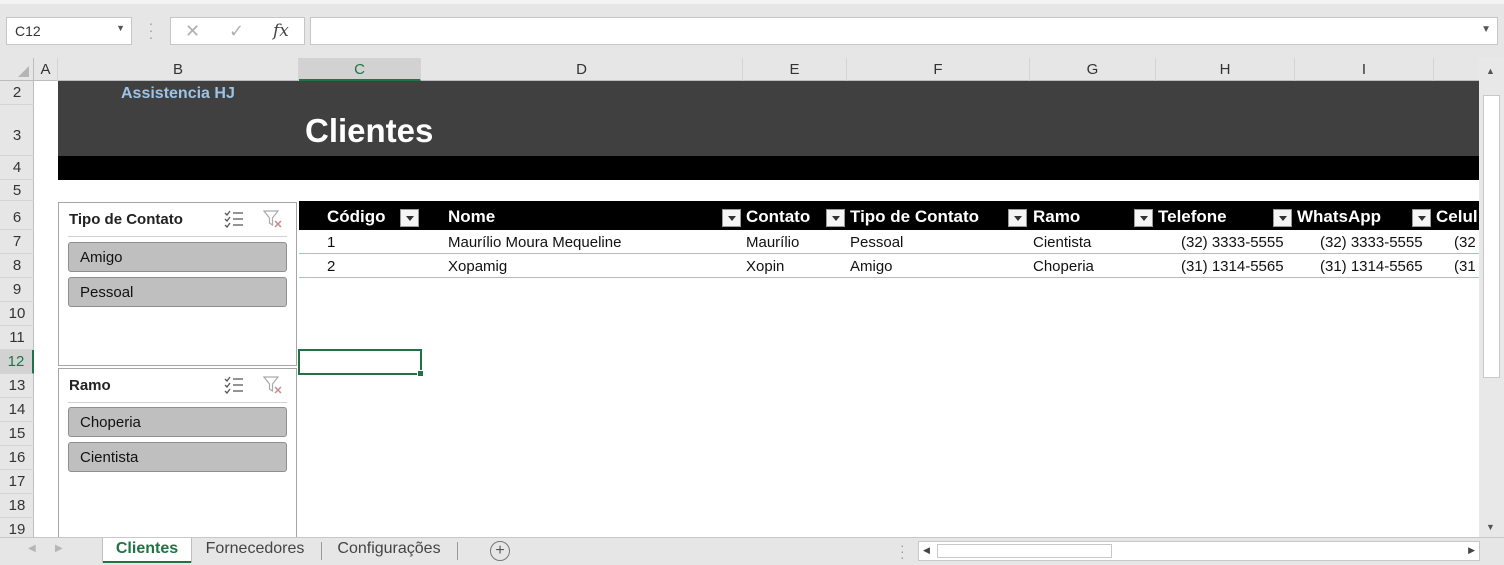  Describe the element at coordinates (389, 550) in the screenshot. I see `tab-configuracoes: Configurações` at that location.